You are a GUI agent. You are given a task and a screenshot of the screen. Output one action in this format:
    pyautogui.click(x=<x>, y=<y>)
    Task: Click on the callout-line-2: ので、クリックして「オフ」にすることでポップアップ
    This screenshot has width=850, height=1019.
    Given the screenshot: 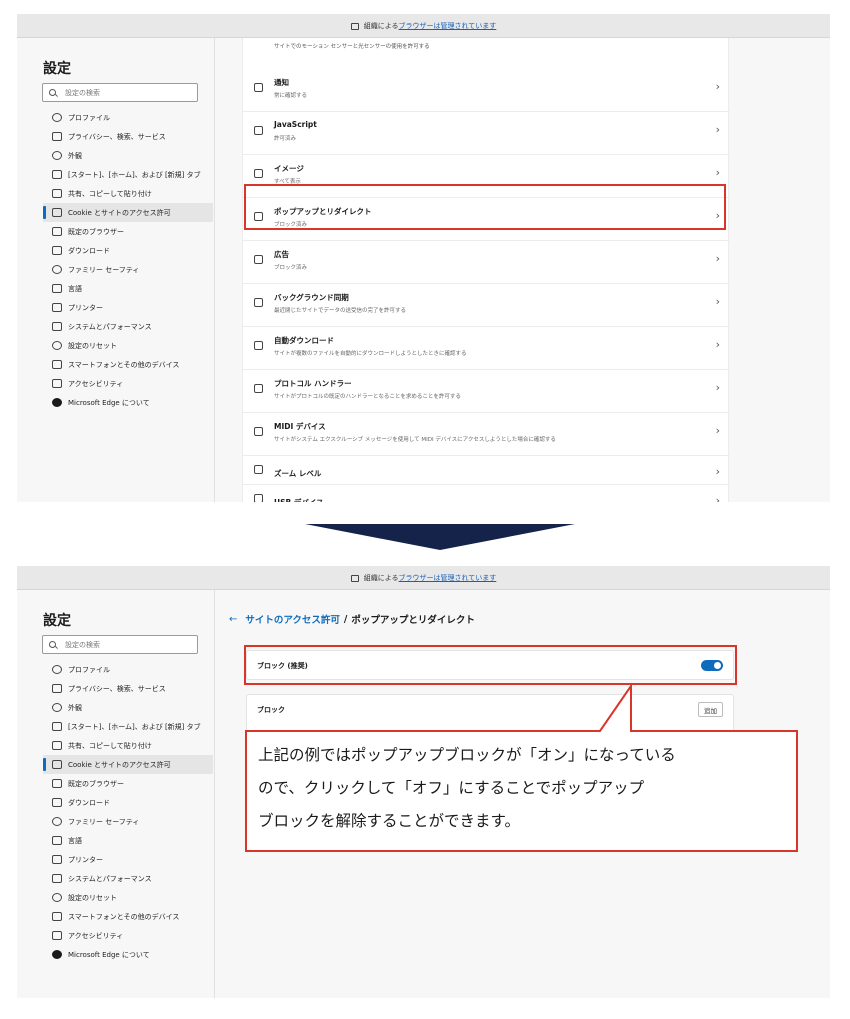 What is the action you would take?
    pyautogui.click(x=451, y=788)
    